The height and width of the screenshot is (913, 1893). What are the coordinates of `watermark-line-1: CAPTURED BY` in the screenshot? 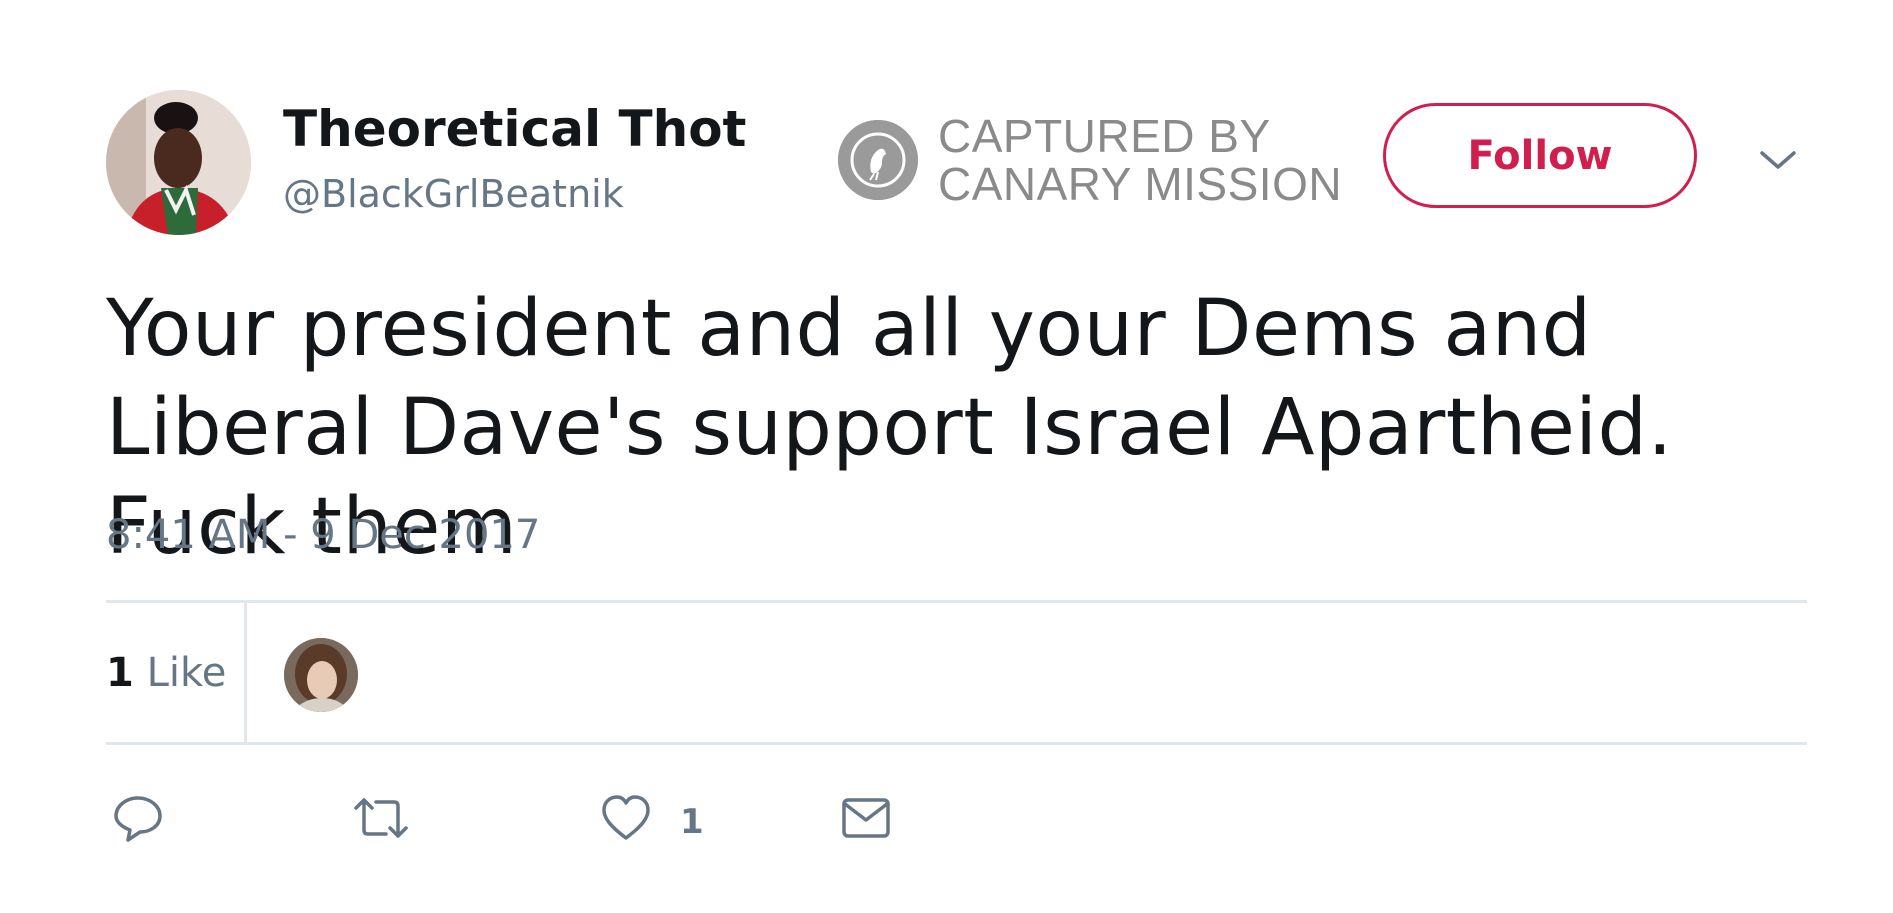 It's located at (1104, 136).